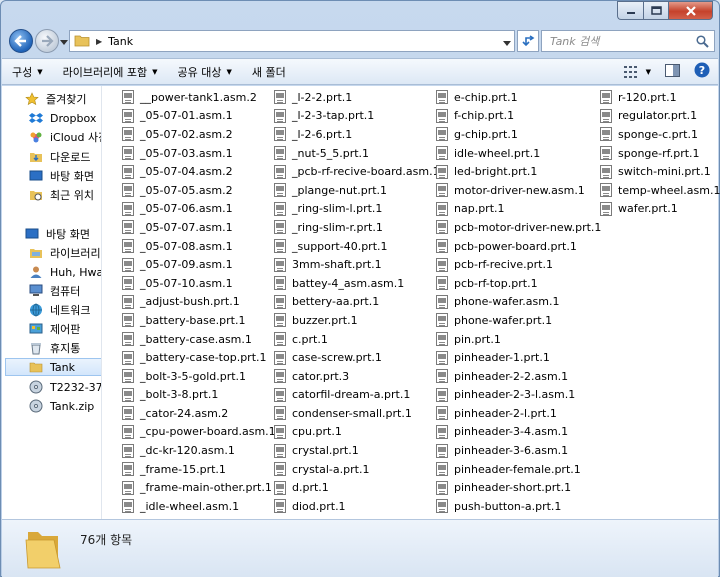  What do you see at coordinates (660, 97) in the screenshot?
I see `file-item: r-120.prt.1` at bounding box center [660, 97].